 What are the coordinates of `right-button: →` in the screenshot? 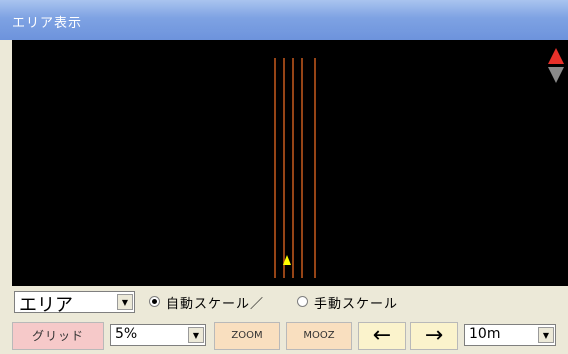 It's located at (434, 336).